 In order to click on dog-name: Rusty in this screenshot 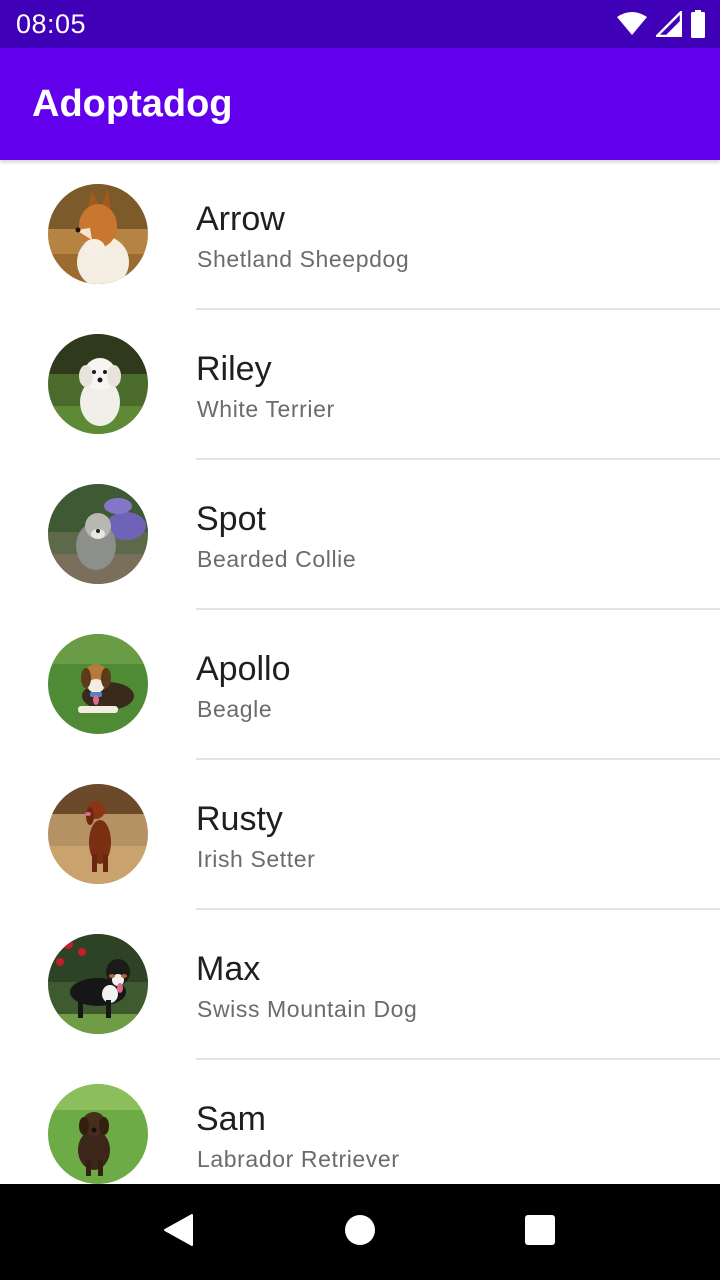, I will do `click(239, 819)`.